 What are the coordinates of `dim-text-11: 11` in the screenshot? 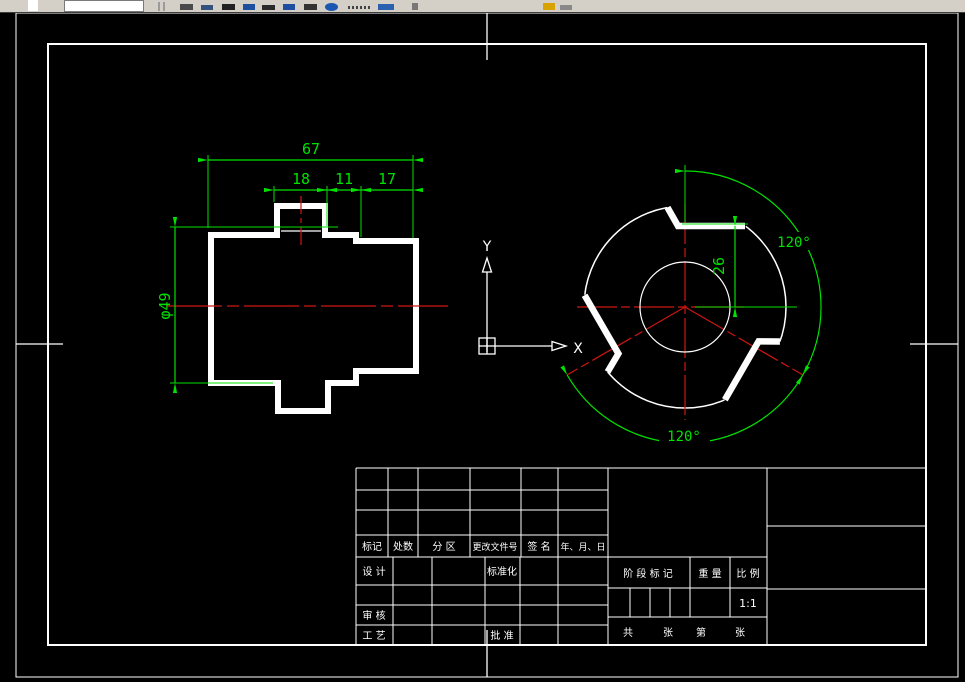 It's located at (344, 179).